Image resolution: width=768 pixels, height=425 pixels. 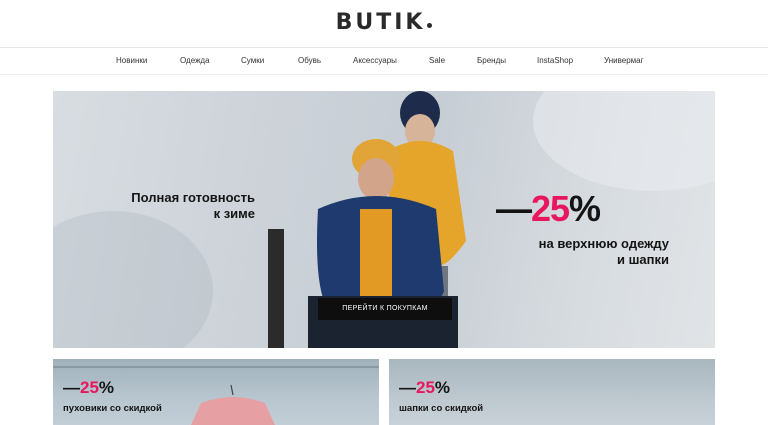 I want to click on logo-text: BUTIK, so click(x=380, y=22).